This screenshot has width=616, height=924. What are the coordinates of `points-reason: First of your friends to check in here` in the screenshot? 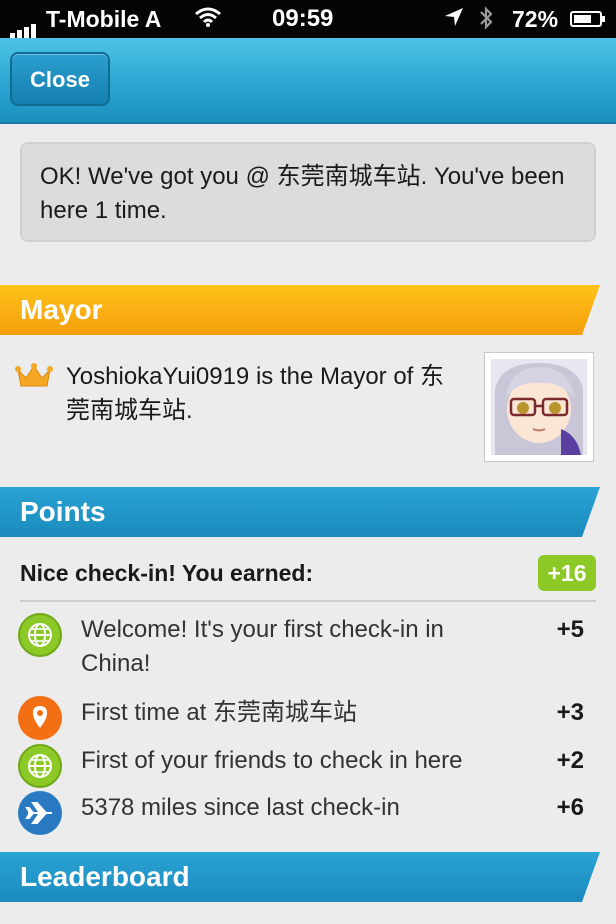 It's located at (272, 760).